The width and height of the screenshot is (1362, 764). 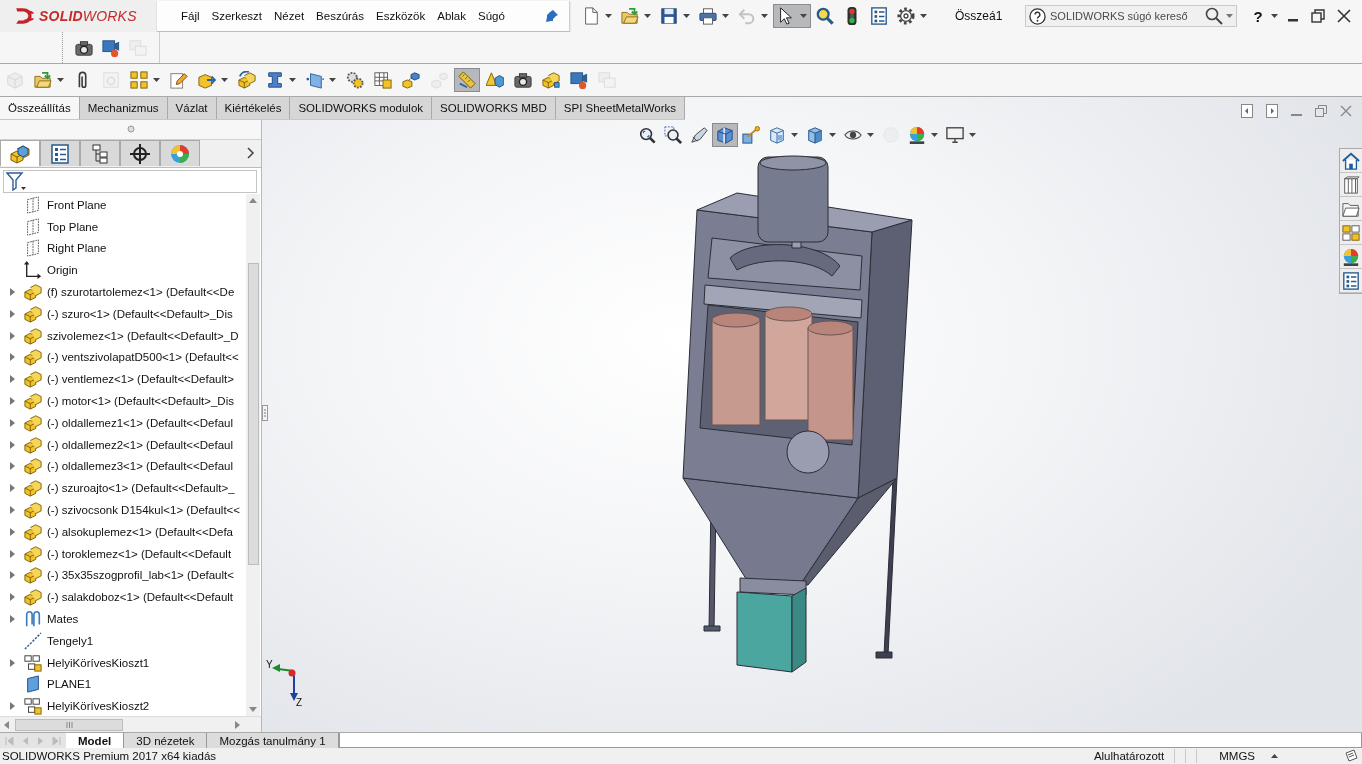 What do you see at coordinates (130, 129) in the screenshot?
I see `panel-handle-icon` at bounding box center [130, 129].